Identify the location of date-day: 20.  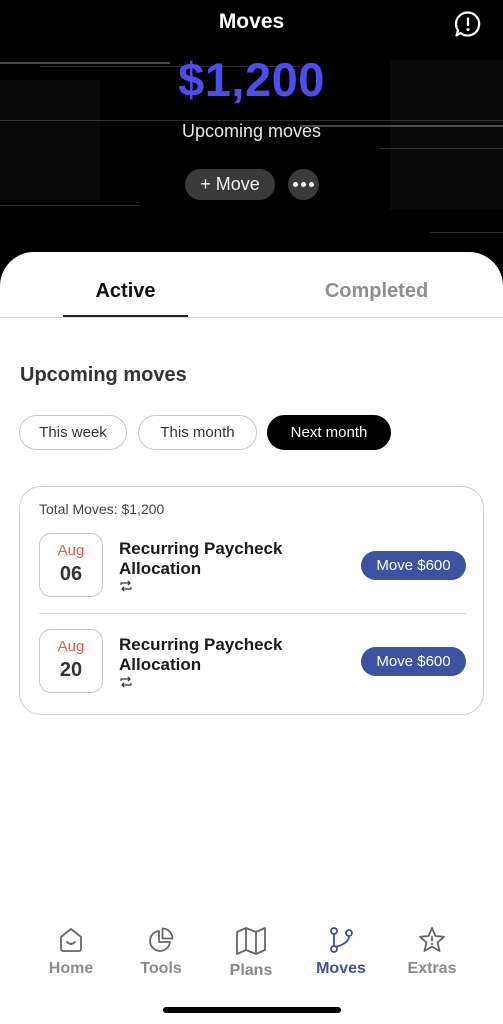
(71, 670).